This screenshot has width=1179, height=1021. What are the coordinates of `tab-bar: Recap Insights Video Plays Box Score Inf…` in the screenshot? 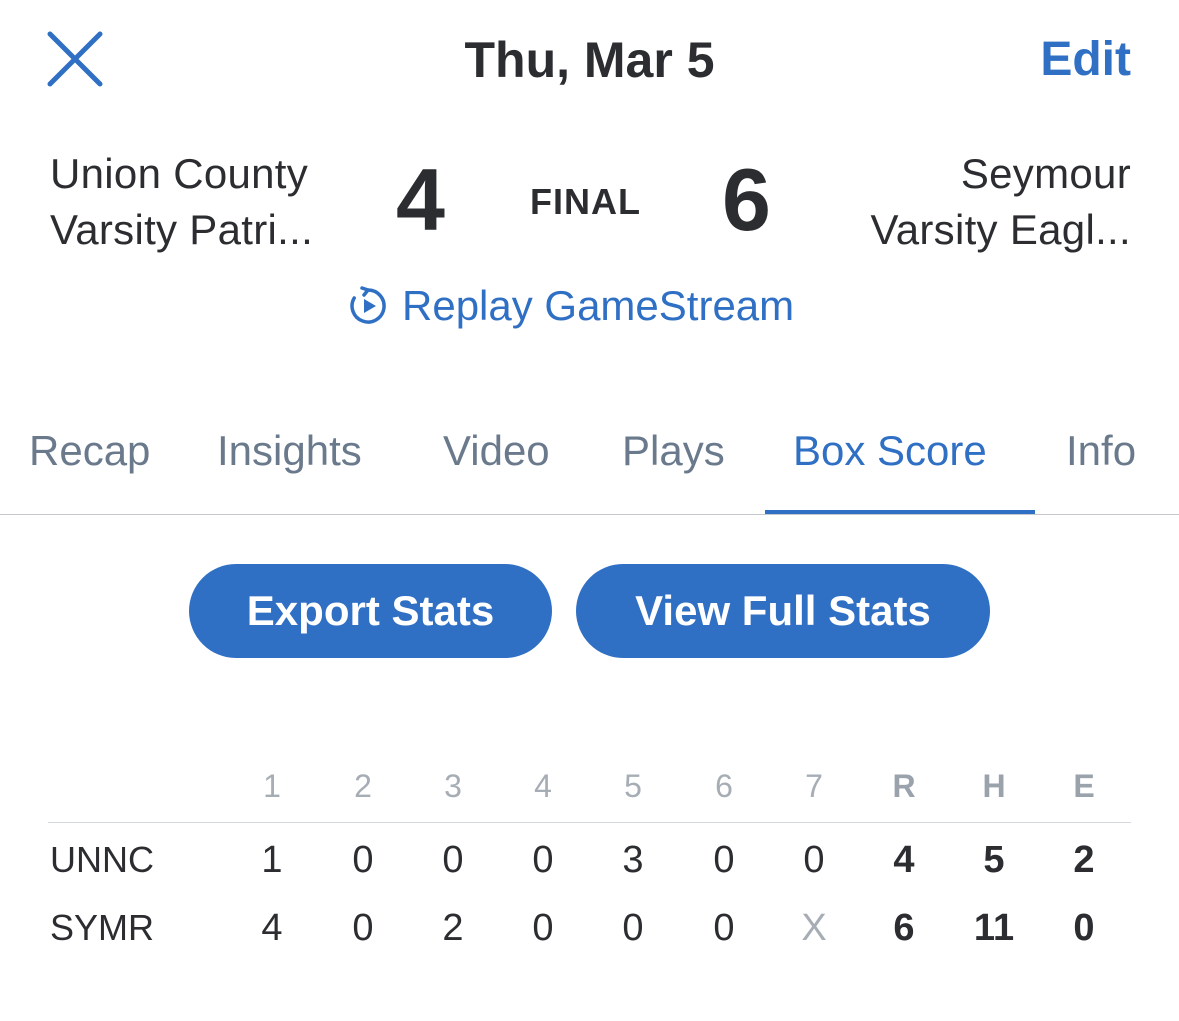 It's located at (589, 466).